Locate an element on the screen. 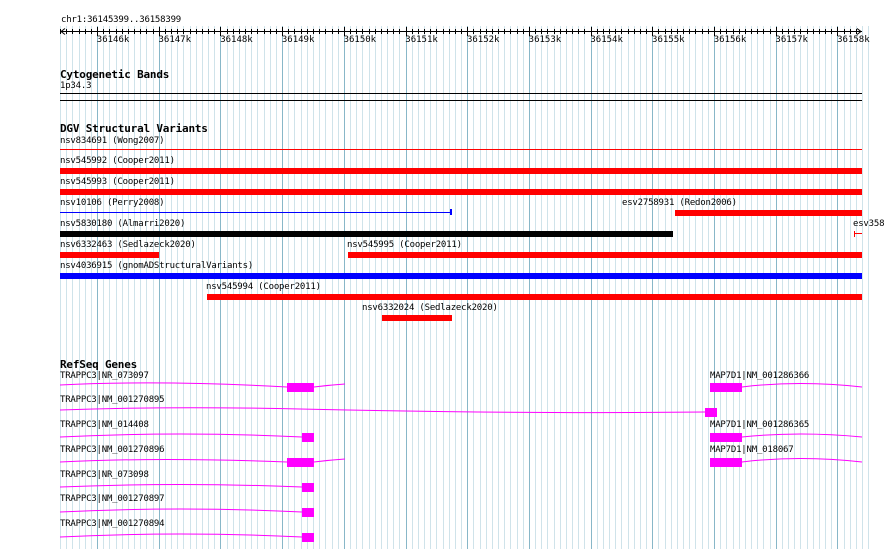 The width and height of the screenshot is (890, 549). gene-label: MAP7D1|NM_001286365 is located at coordinates (759, 425).